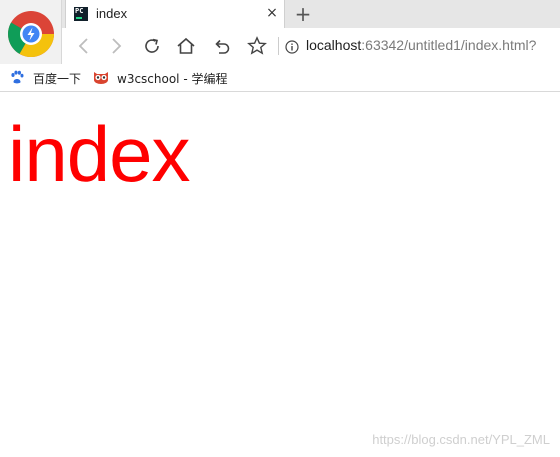 Image resolution: width=560 pixels, height=457 pixels. I want to click on address-separator, so click(278, 46).